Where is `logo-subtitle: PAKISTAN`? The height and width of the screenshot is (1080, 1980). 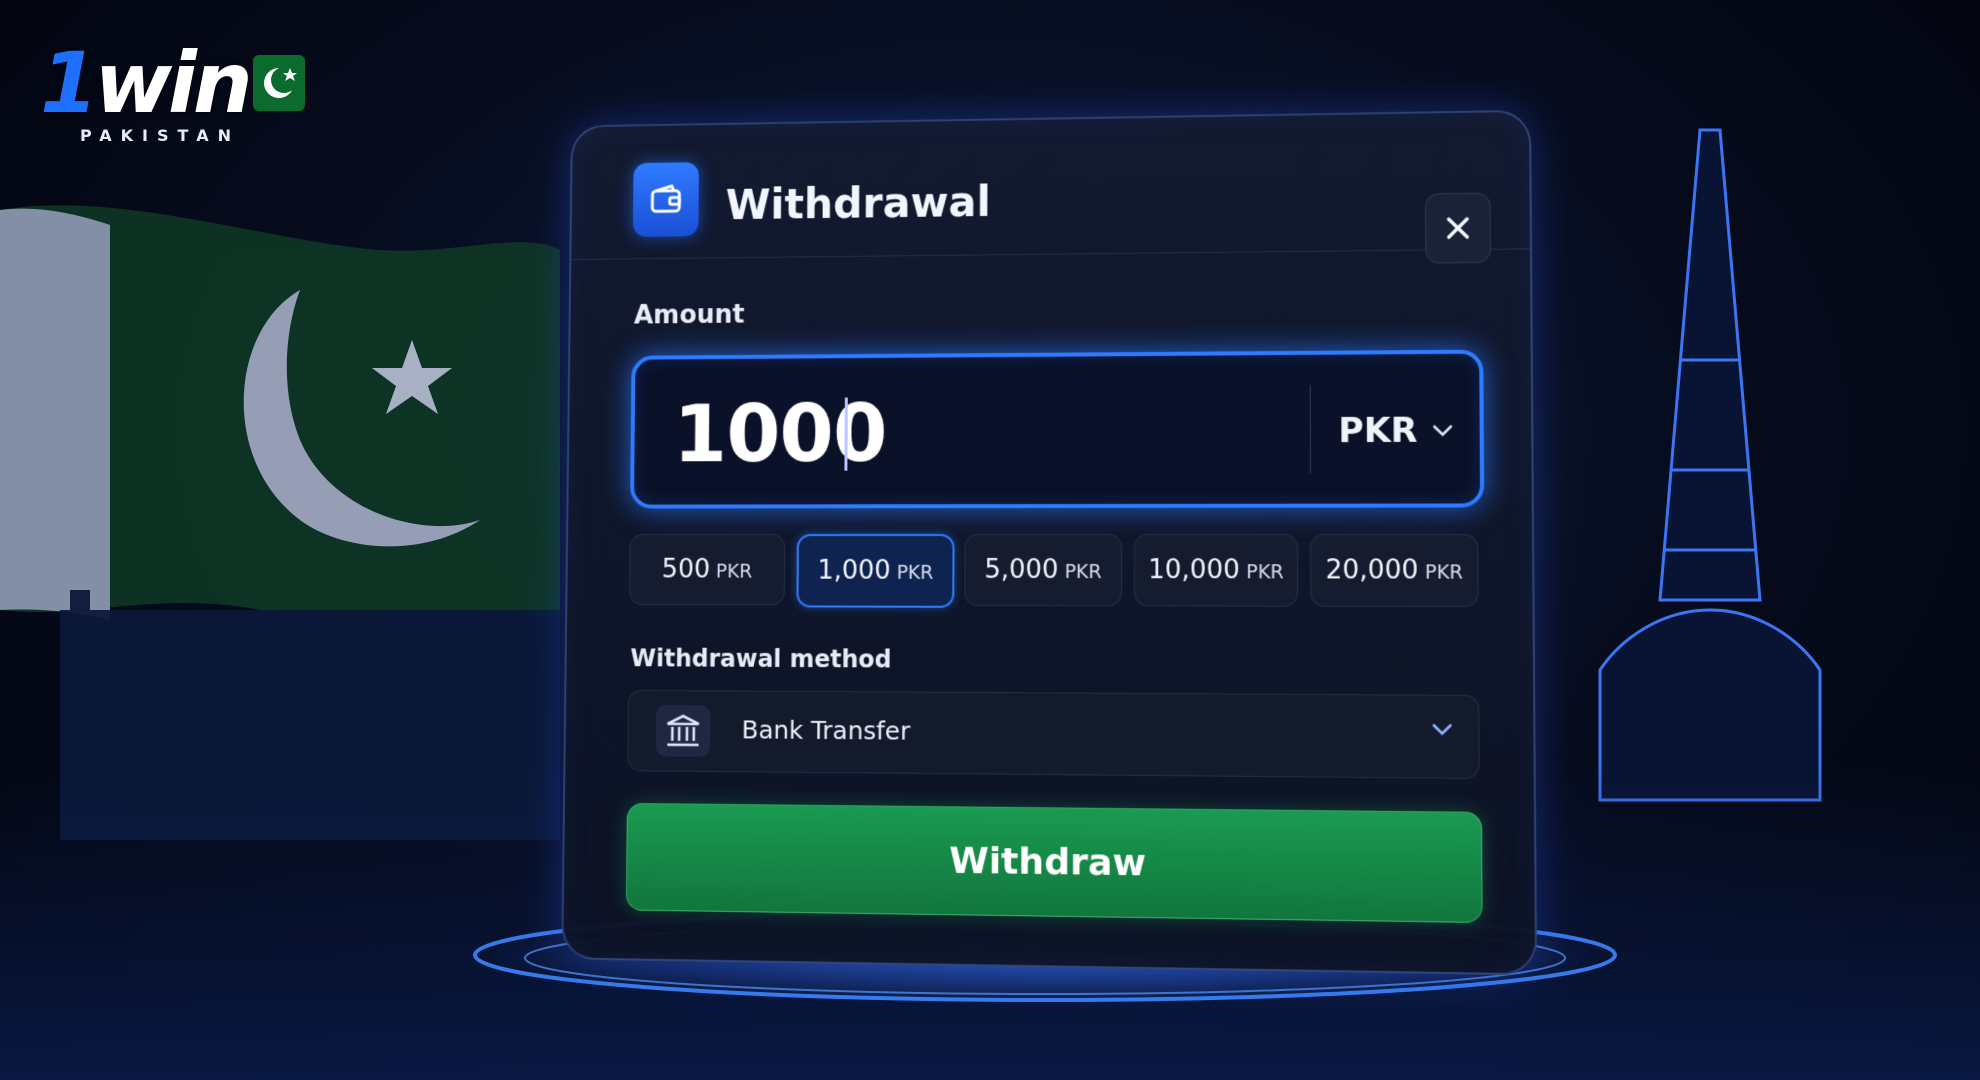
logo-subtitle: PAKISTAN is located at coordinates (160, 135).